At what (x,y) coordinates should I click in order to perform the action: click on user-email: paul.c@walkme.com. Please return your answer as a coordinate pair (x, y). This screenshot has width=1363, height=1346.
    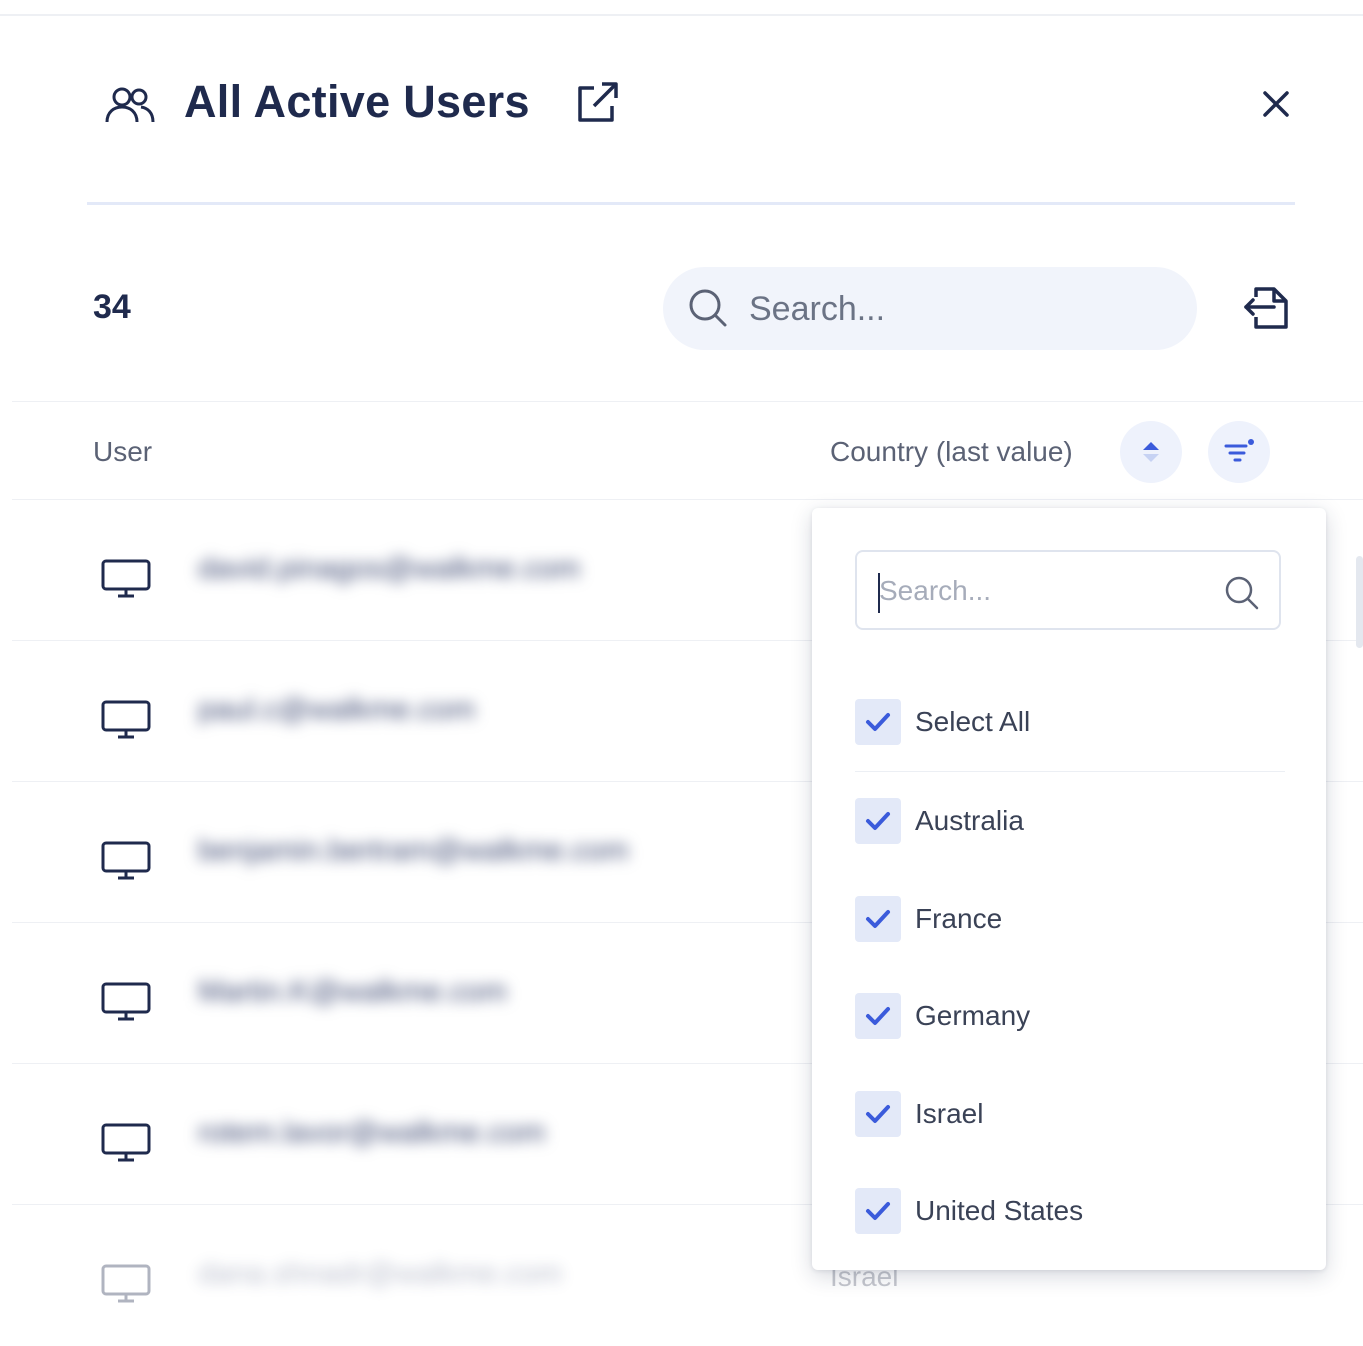
    Looking at the image, I should click on (336, 710).